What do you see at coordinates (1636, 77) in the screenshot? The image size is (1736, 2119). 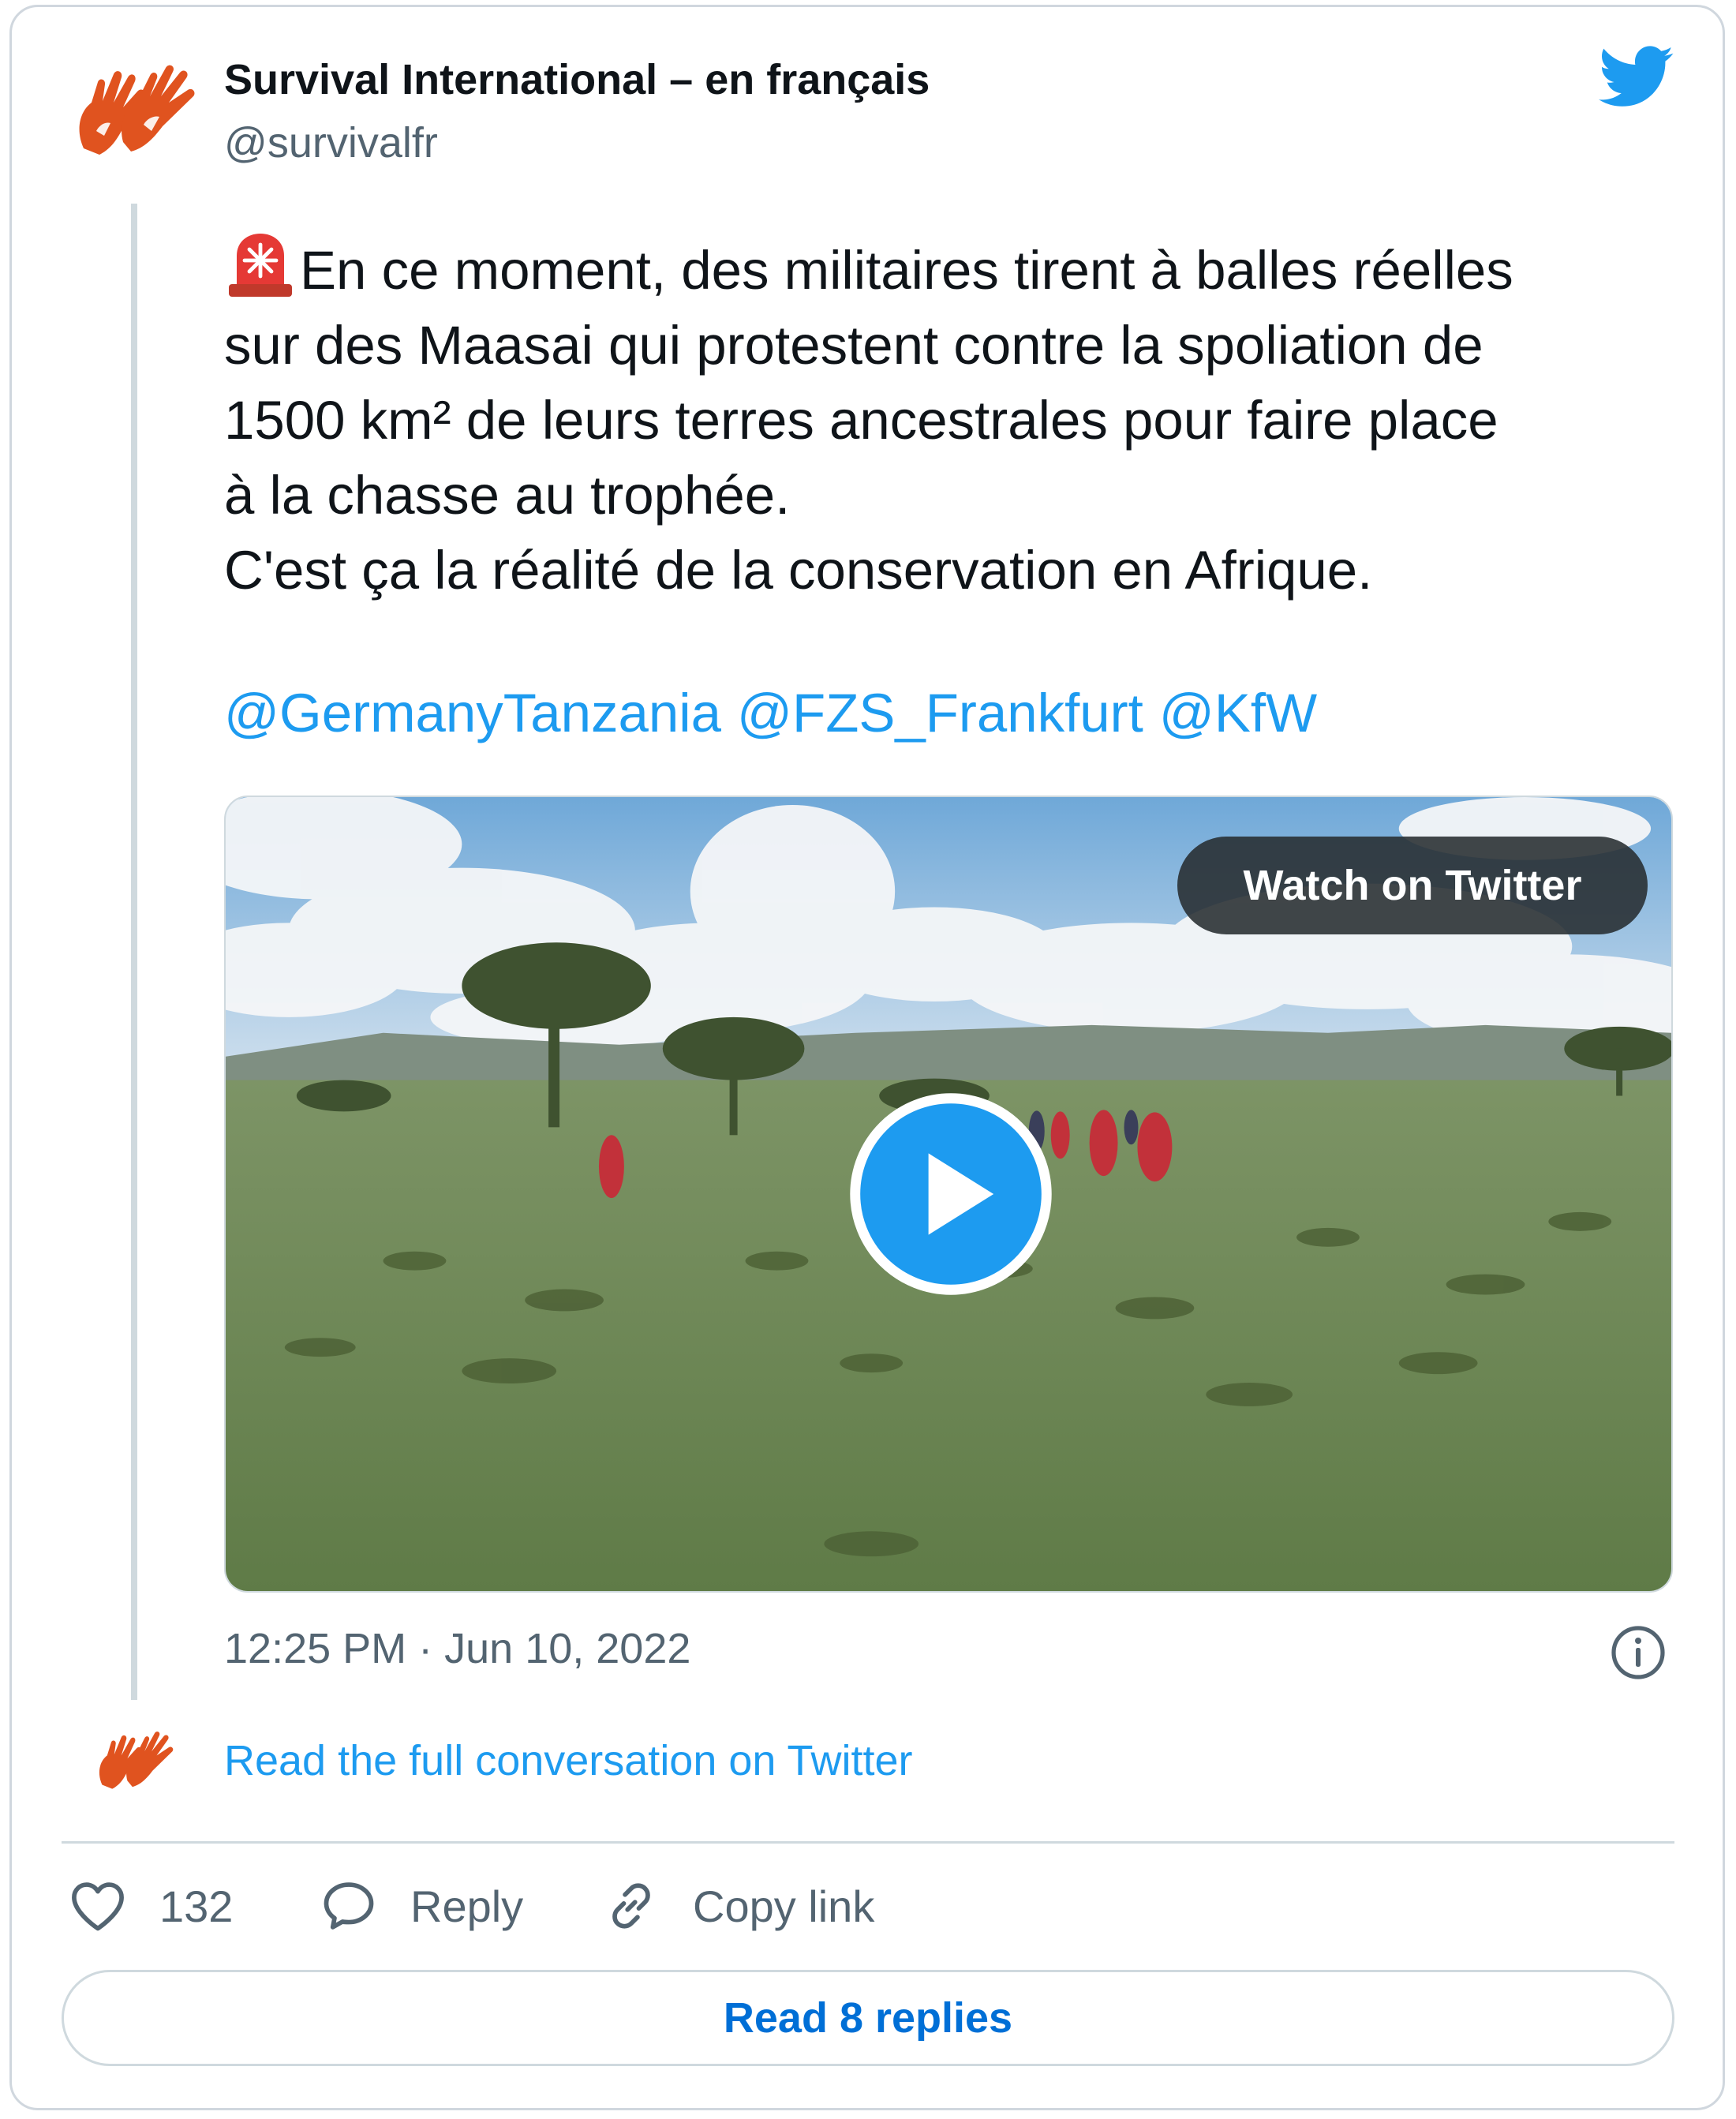 I see `twitter-bird-icon` at bounding box center [1636, 77].